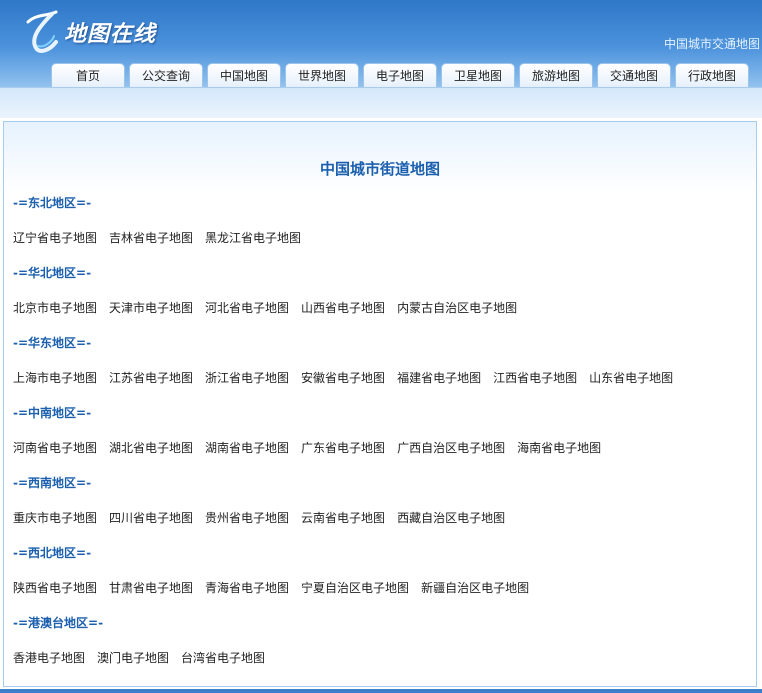 This screenshot has width=762, height=693. What do you see at coordinates (55, 307) in the screenshot?
I see `province-map-link: 北京市电子地图` at bounding box center [55, 307].